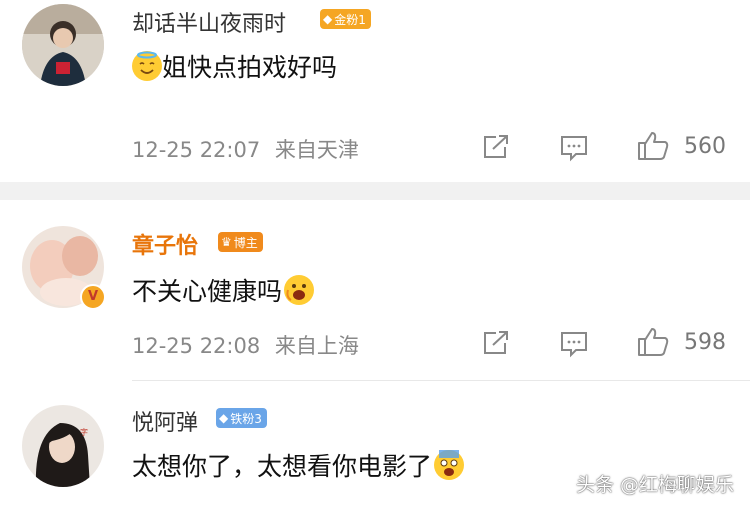  What do you see at coordinates (84, 432) in the screenshot?
I see `svg-text: 字` at bounding box center [84, 432].